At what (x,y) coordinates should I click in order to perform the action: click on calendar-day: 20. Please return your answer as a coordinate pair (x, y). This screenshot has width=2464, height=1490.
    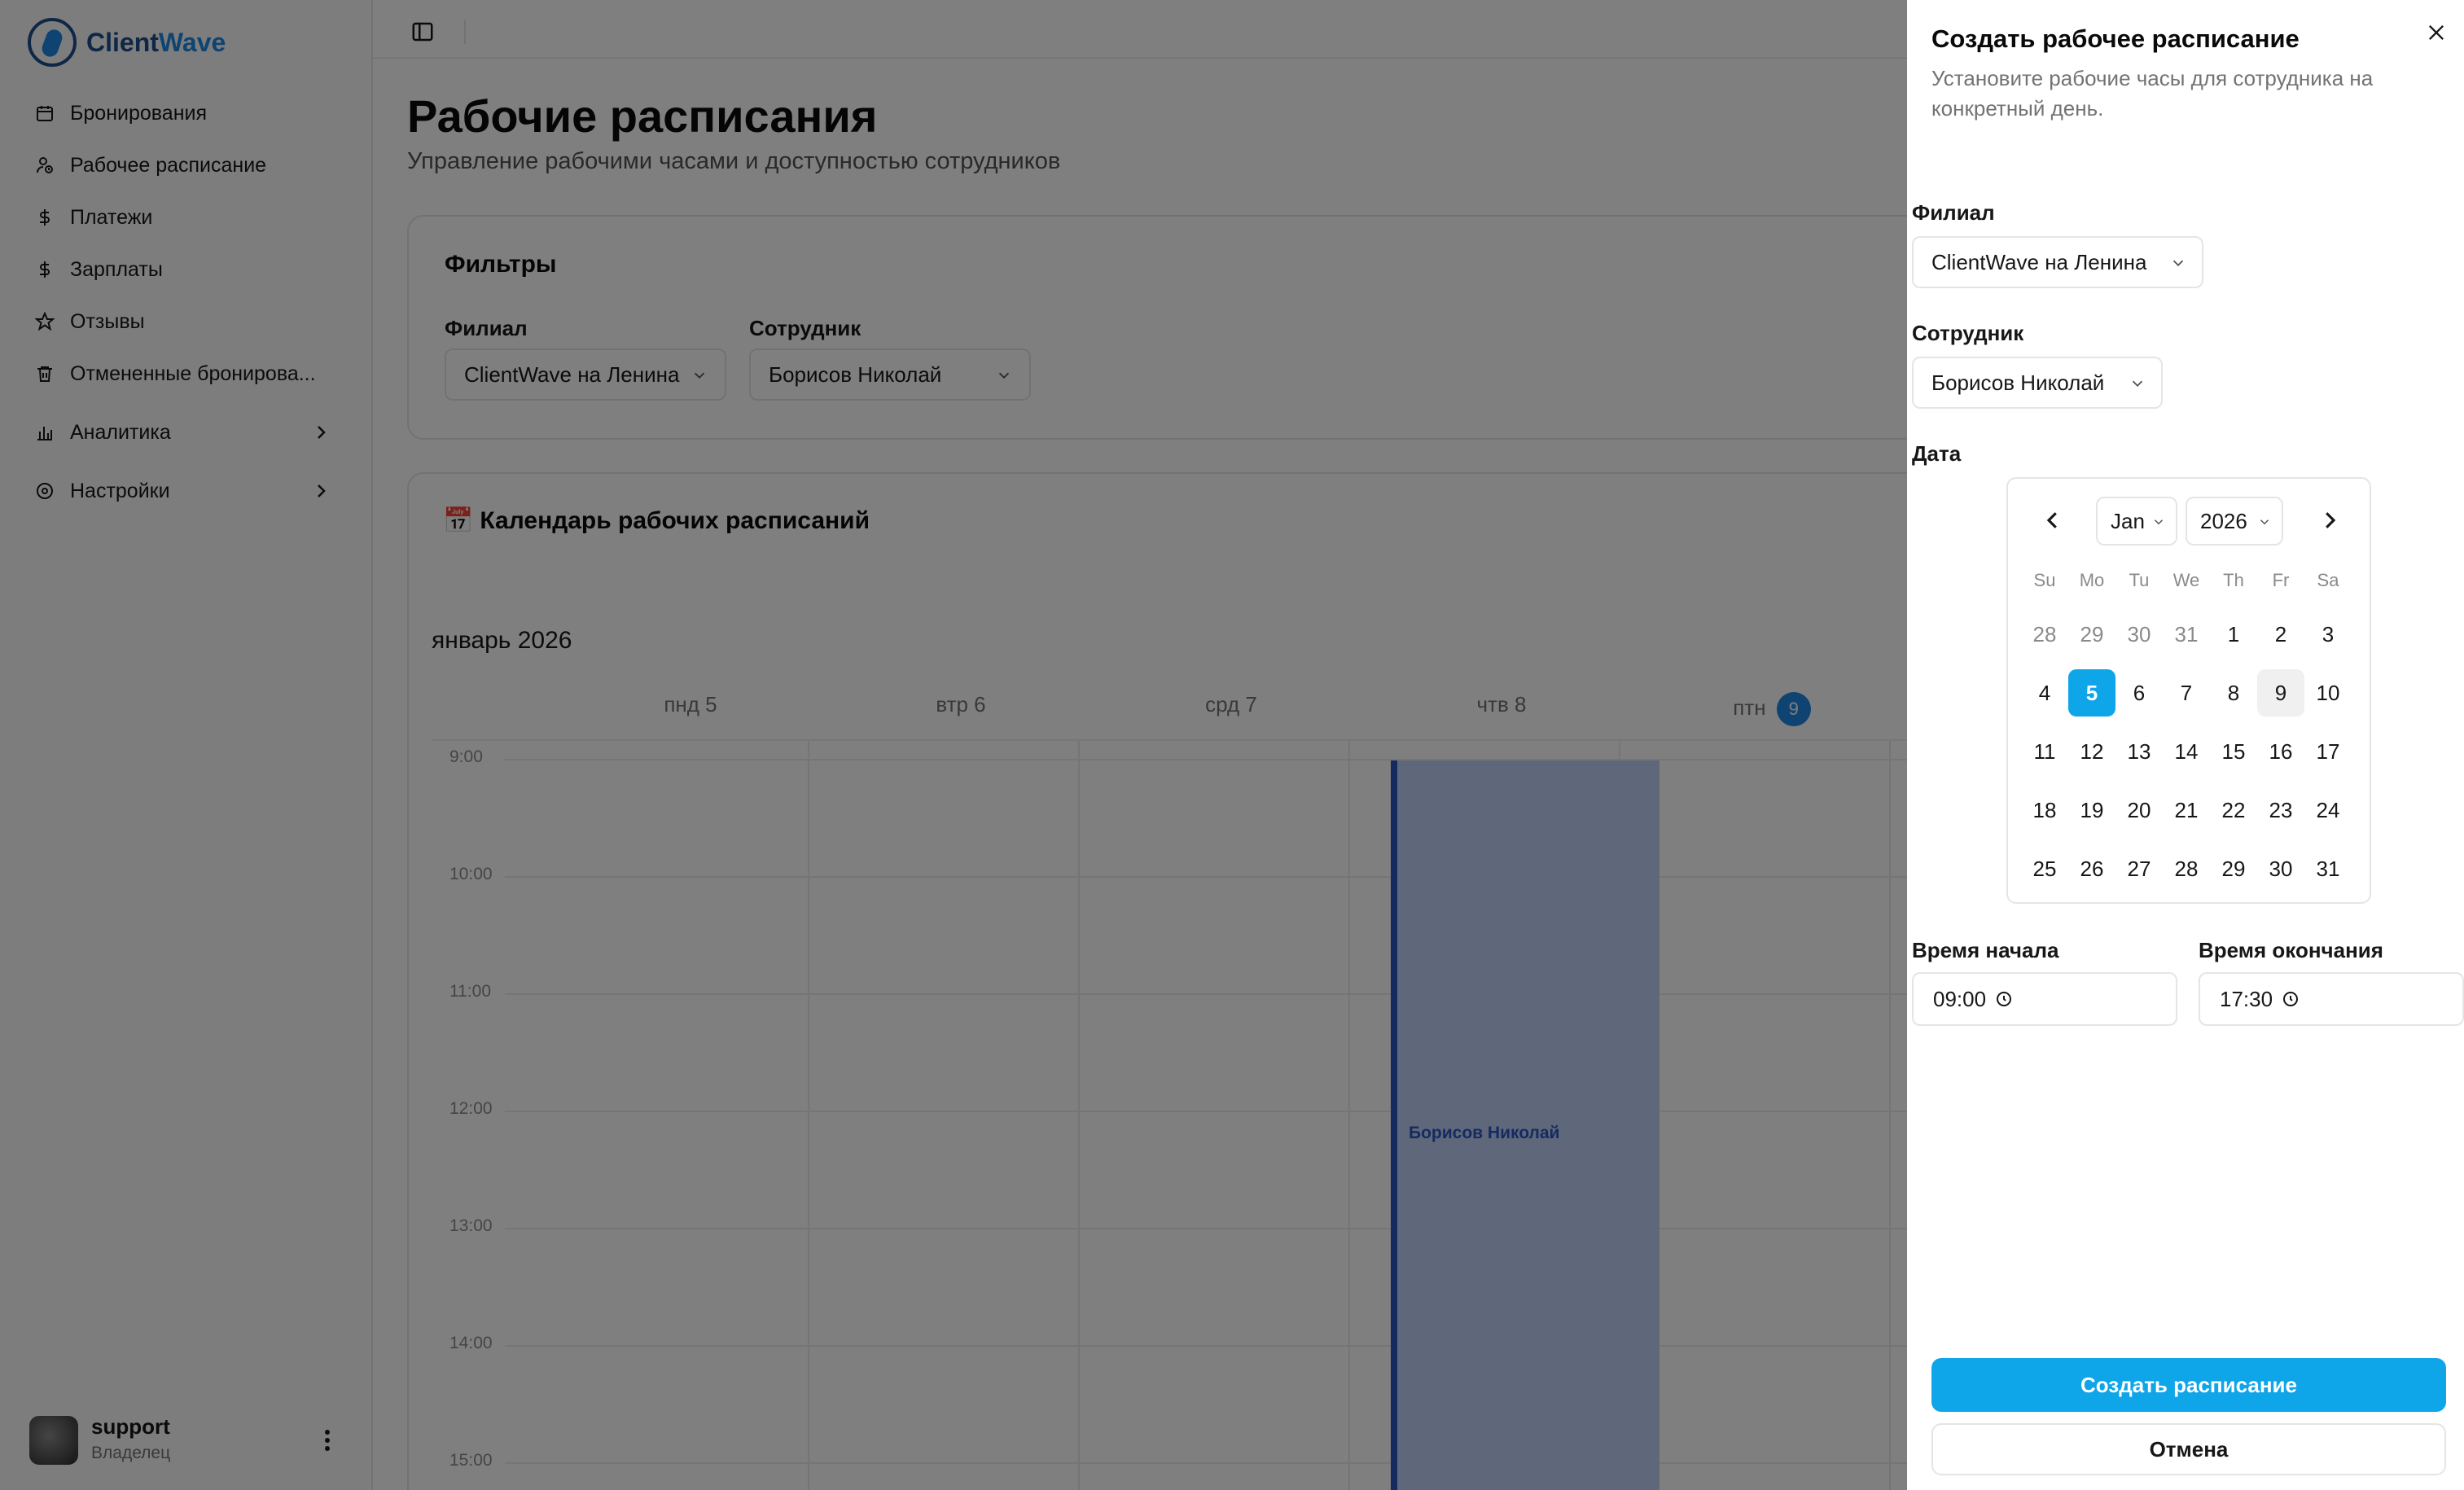
    Looking at the image, I should click on (2139, 810).